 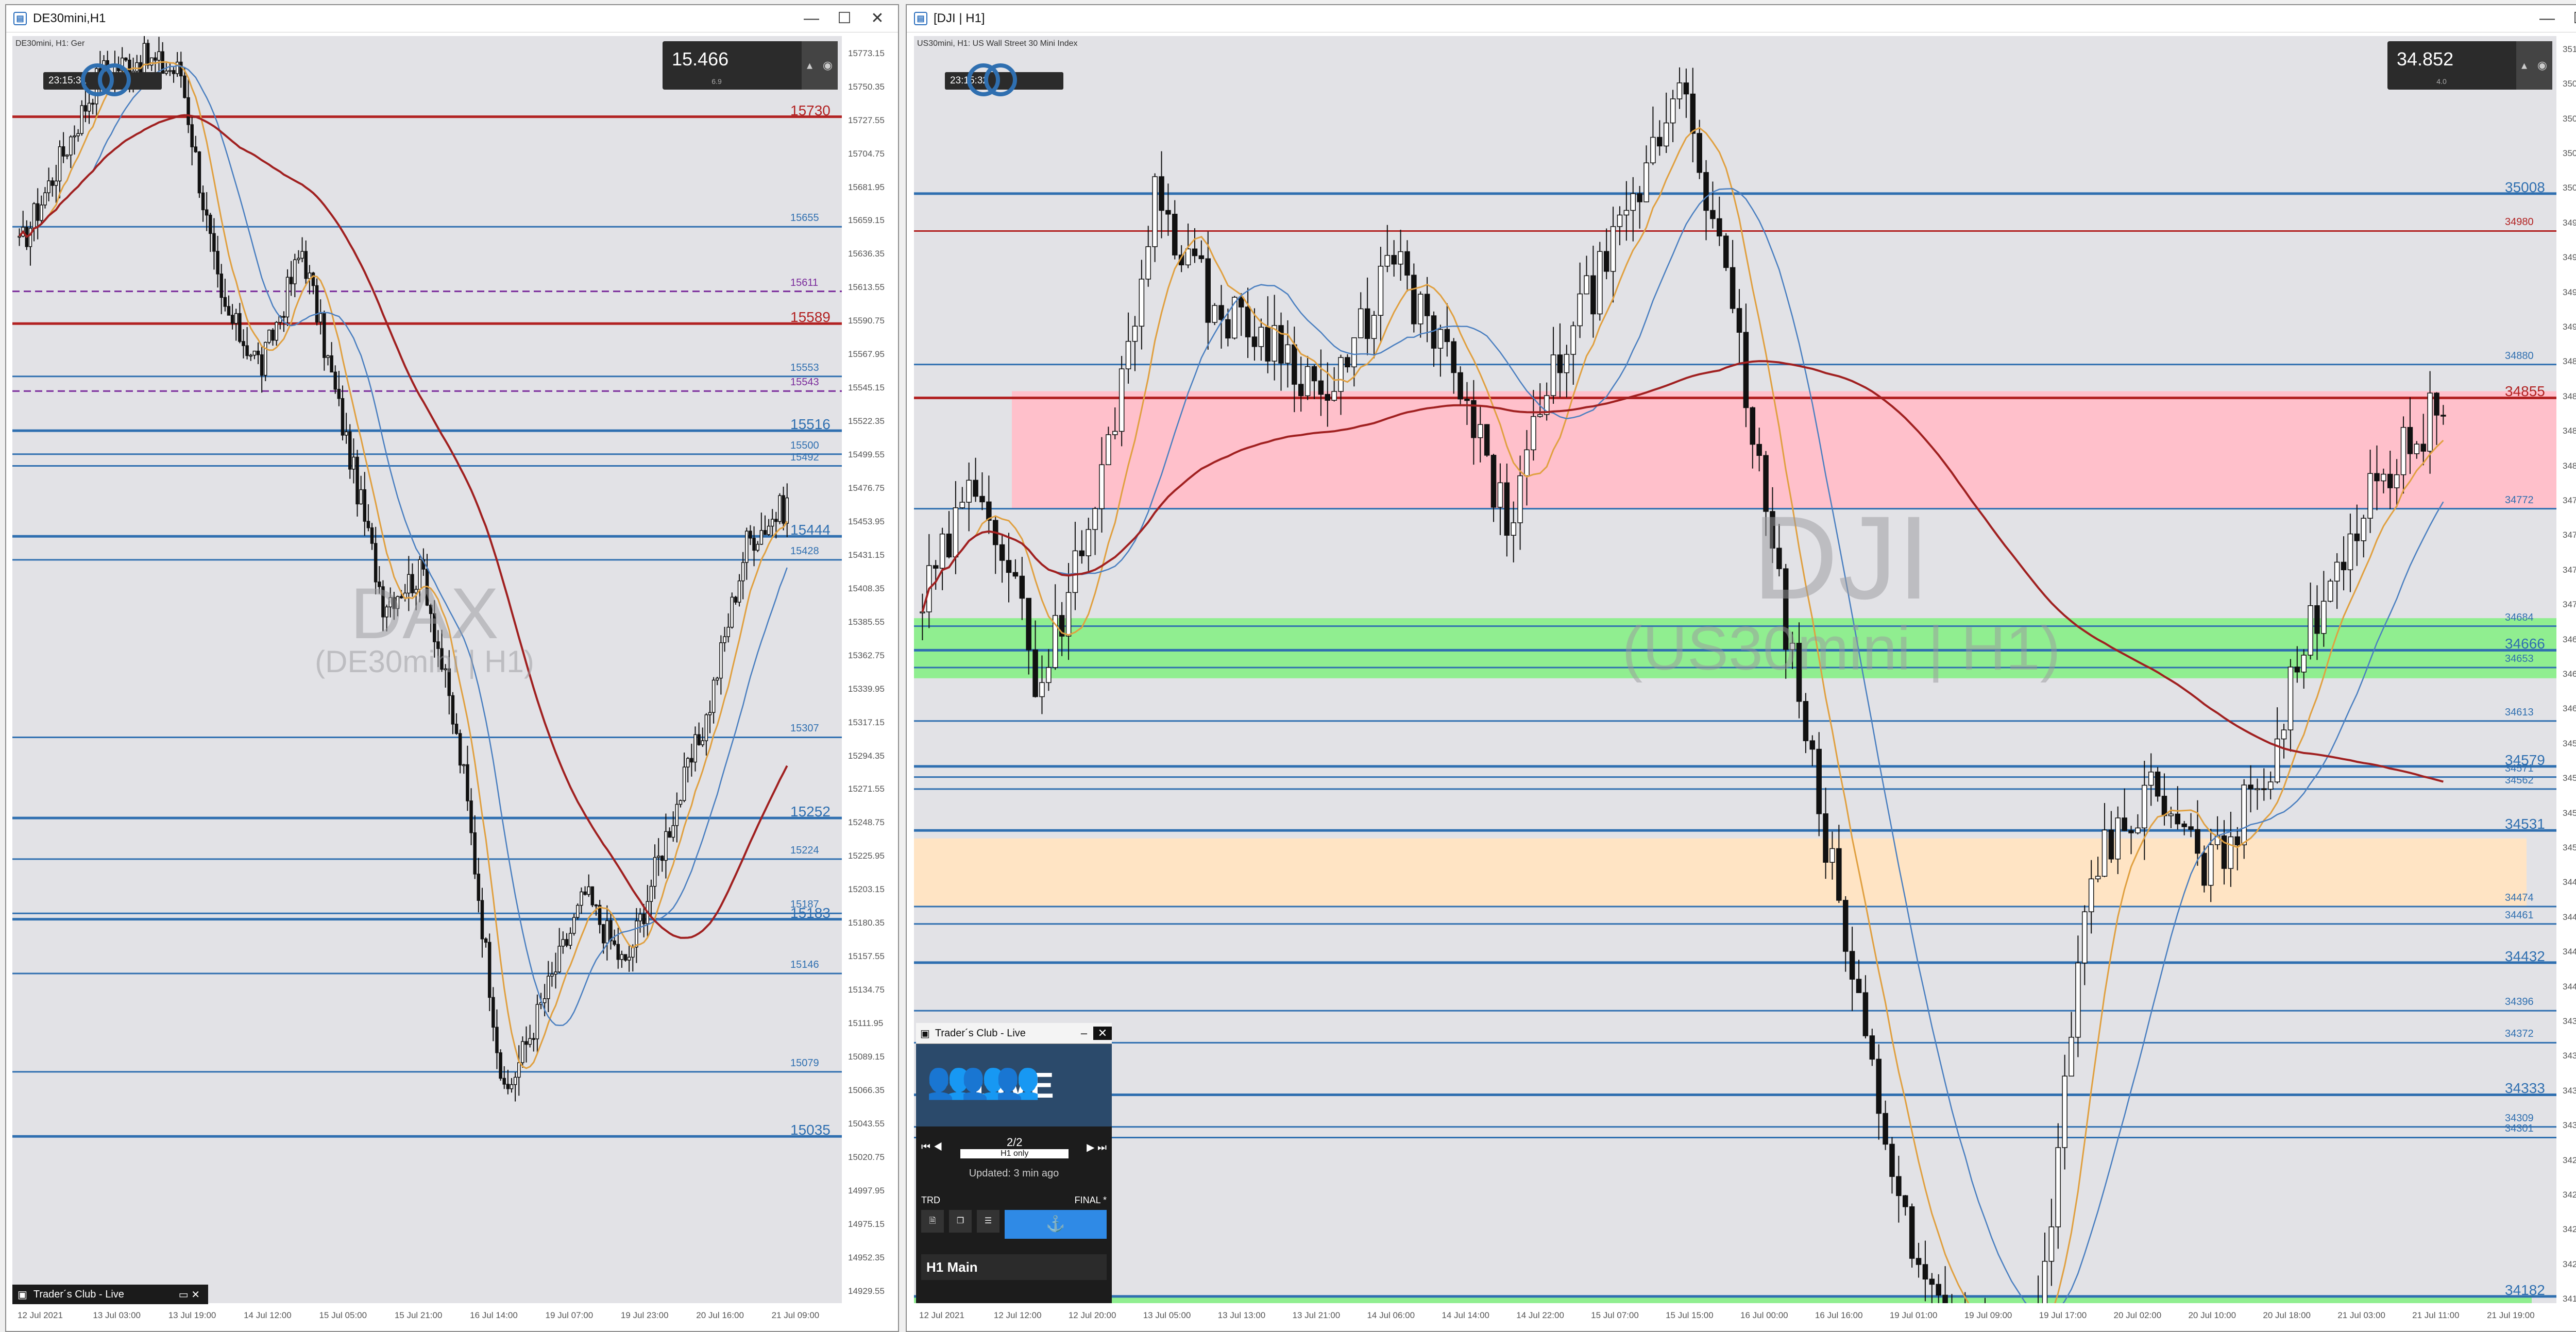 I want to click on y-tick: 15499.55, so click(x=866, y=455).